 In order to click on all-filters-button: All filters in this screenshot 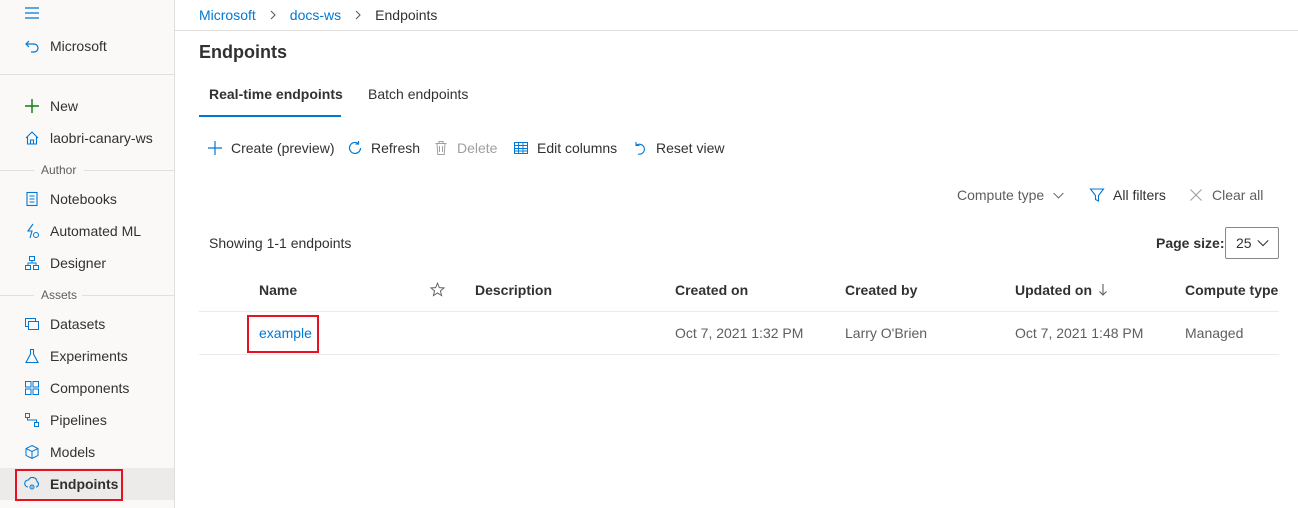, I will do `click(1127, 195)`.